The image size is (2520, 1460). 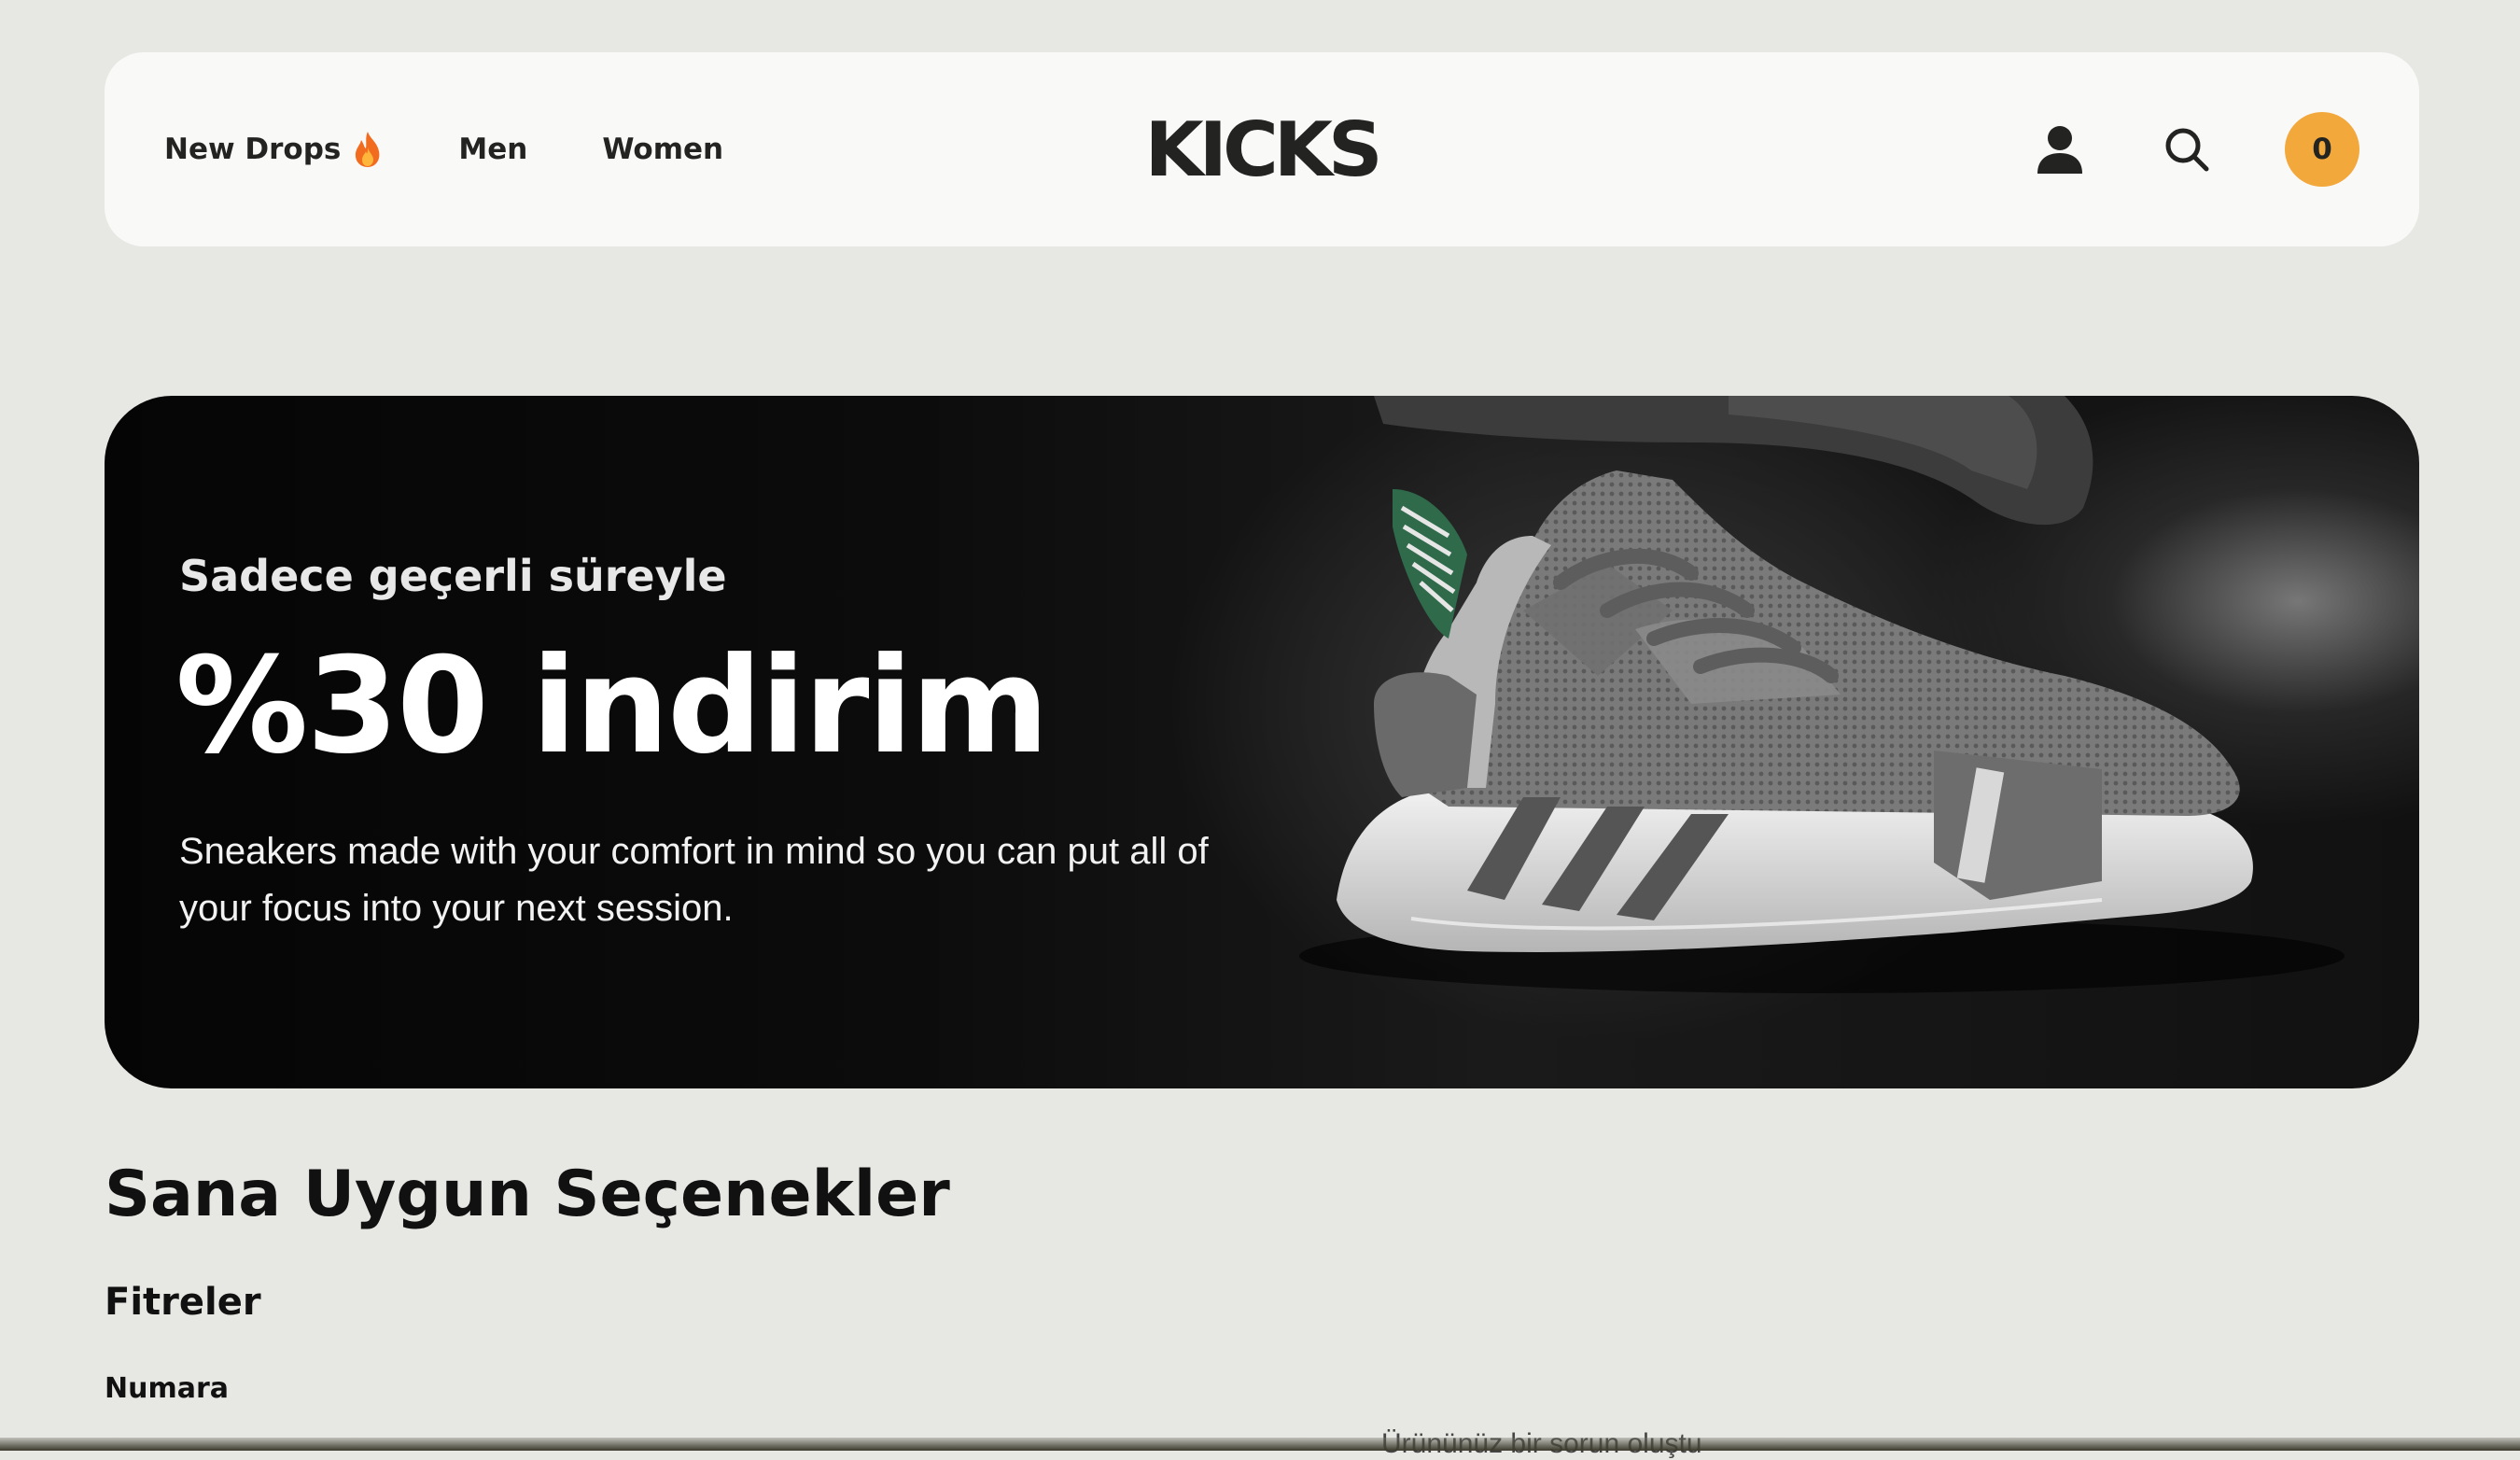 What do you see at coordinates (1260, 1444) in the screenshot?
I see `window-bottom-edge` at bounding box center [1260, 1444].